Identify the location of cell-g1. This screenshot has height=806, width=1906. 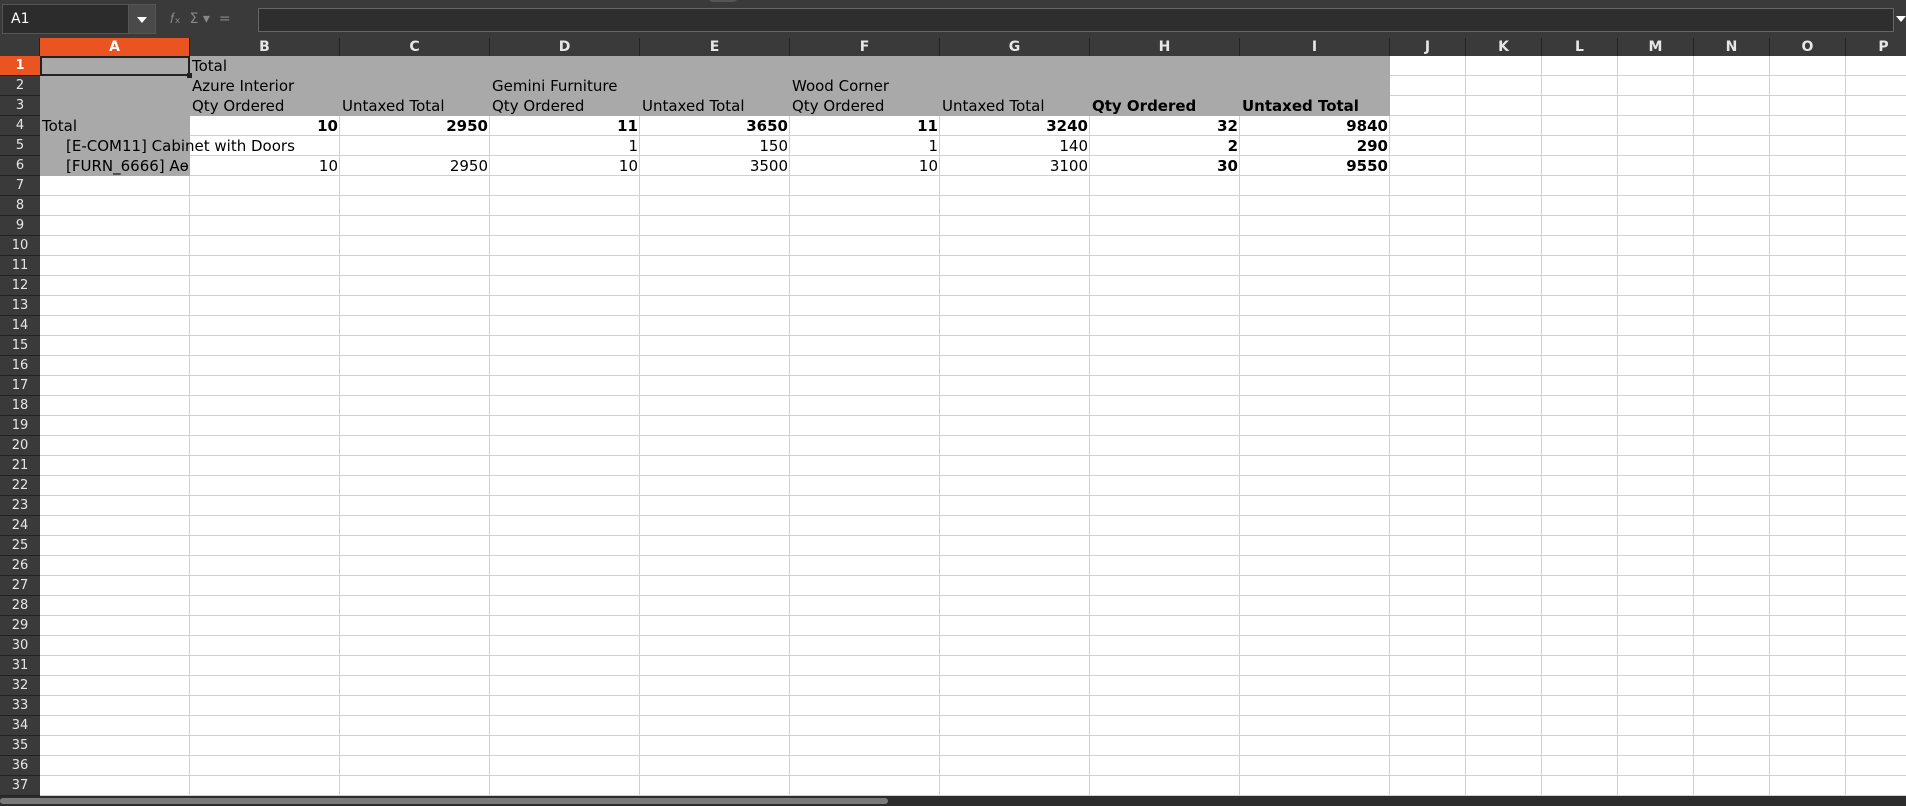
(1015, 66).